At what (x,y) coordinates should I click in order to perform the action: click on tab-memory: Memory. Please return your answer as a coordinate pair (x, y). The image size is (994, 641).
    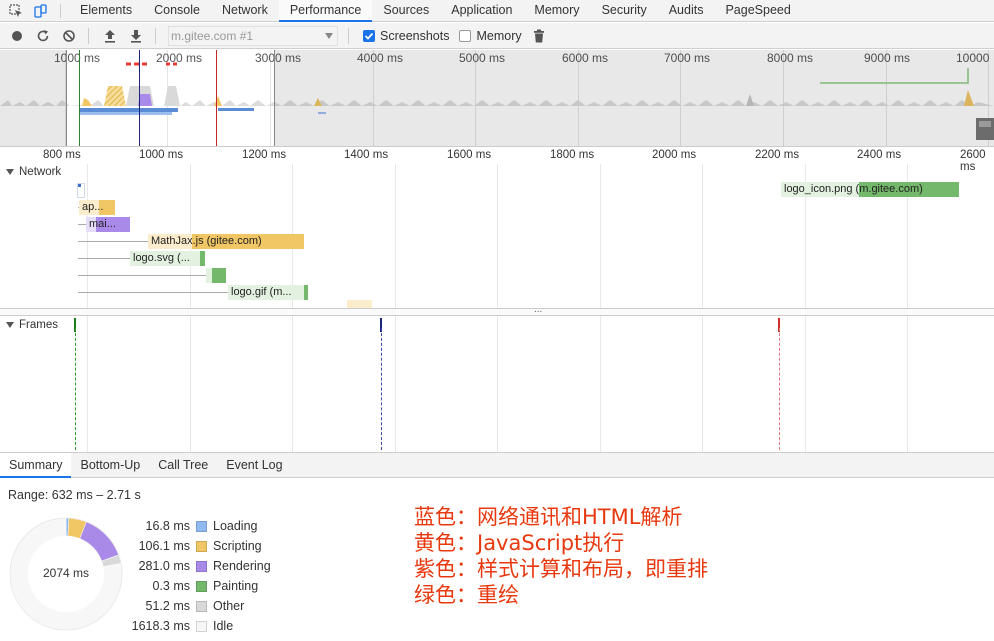
    Looking at the image, I should click on (556, 11).